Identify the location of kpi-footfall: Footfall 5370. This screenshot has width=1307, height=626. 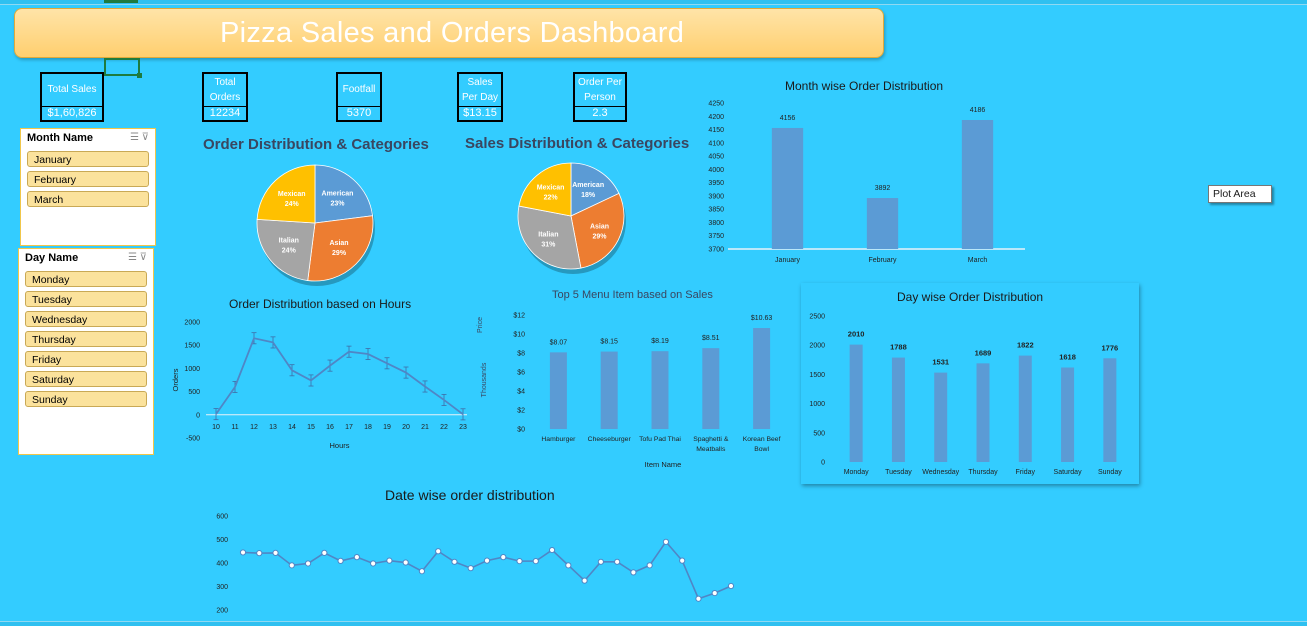
(359, 97).